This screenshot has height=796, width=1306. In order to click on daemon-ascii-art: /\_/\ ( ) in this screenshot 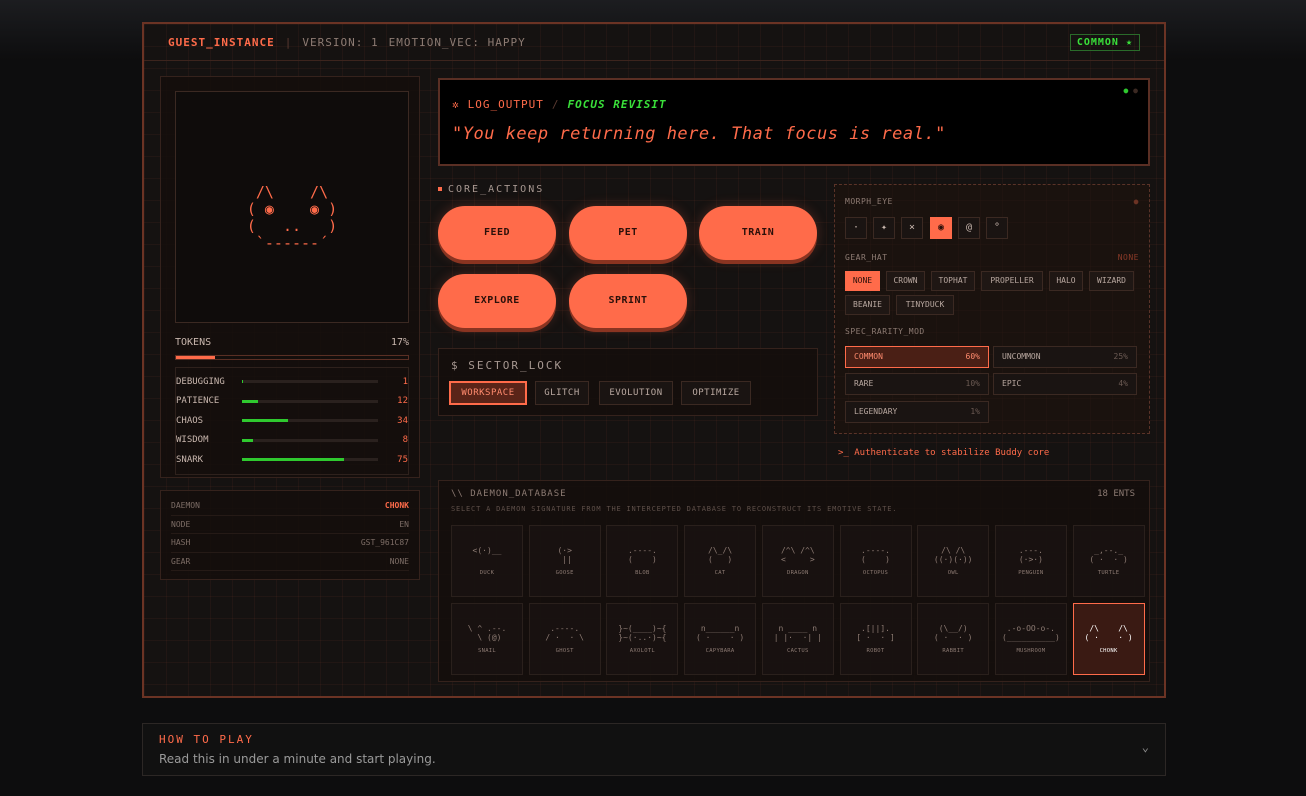, I will do `click(720, 555)`.